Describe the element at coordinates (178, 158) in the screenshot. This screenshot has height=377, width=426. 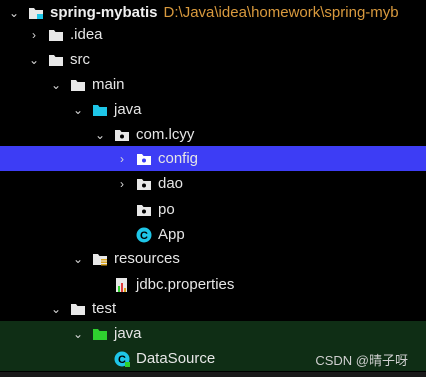
I see `tree-item-label: config` at that location.